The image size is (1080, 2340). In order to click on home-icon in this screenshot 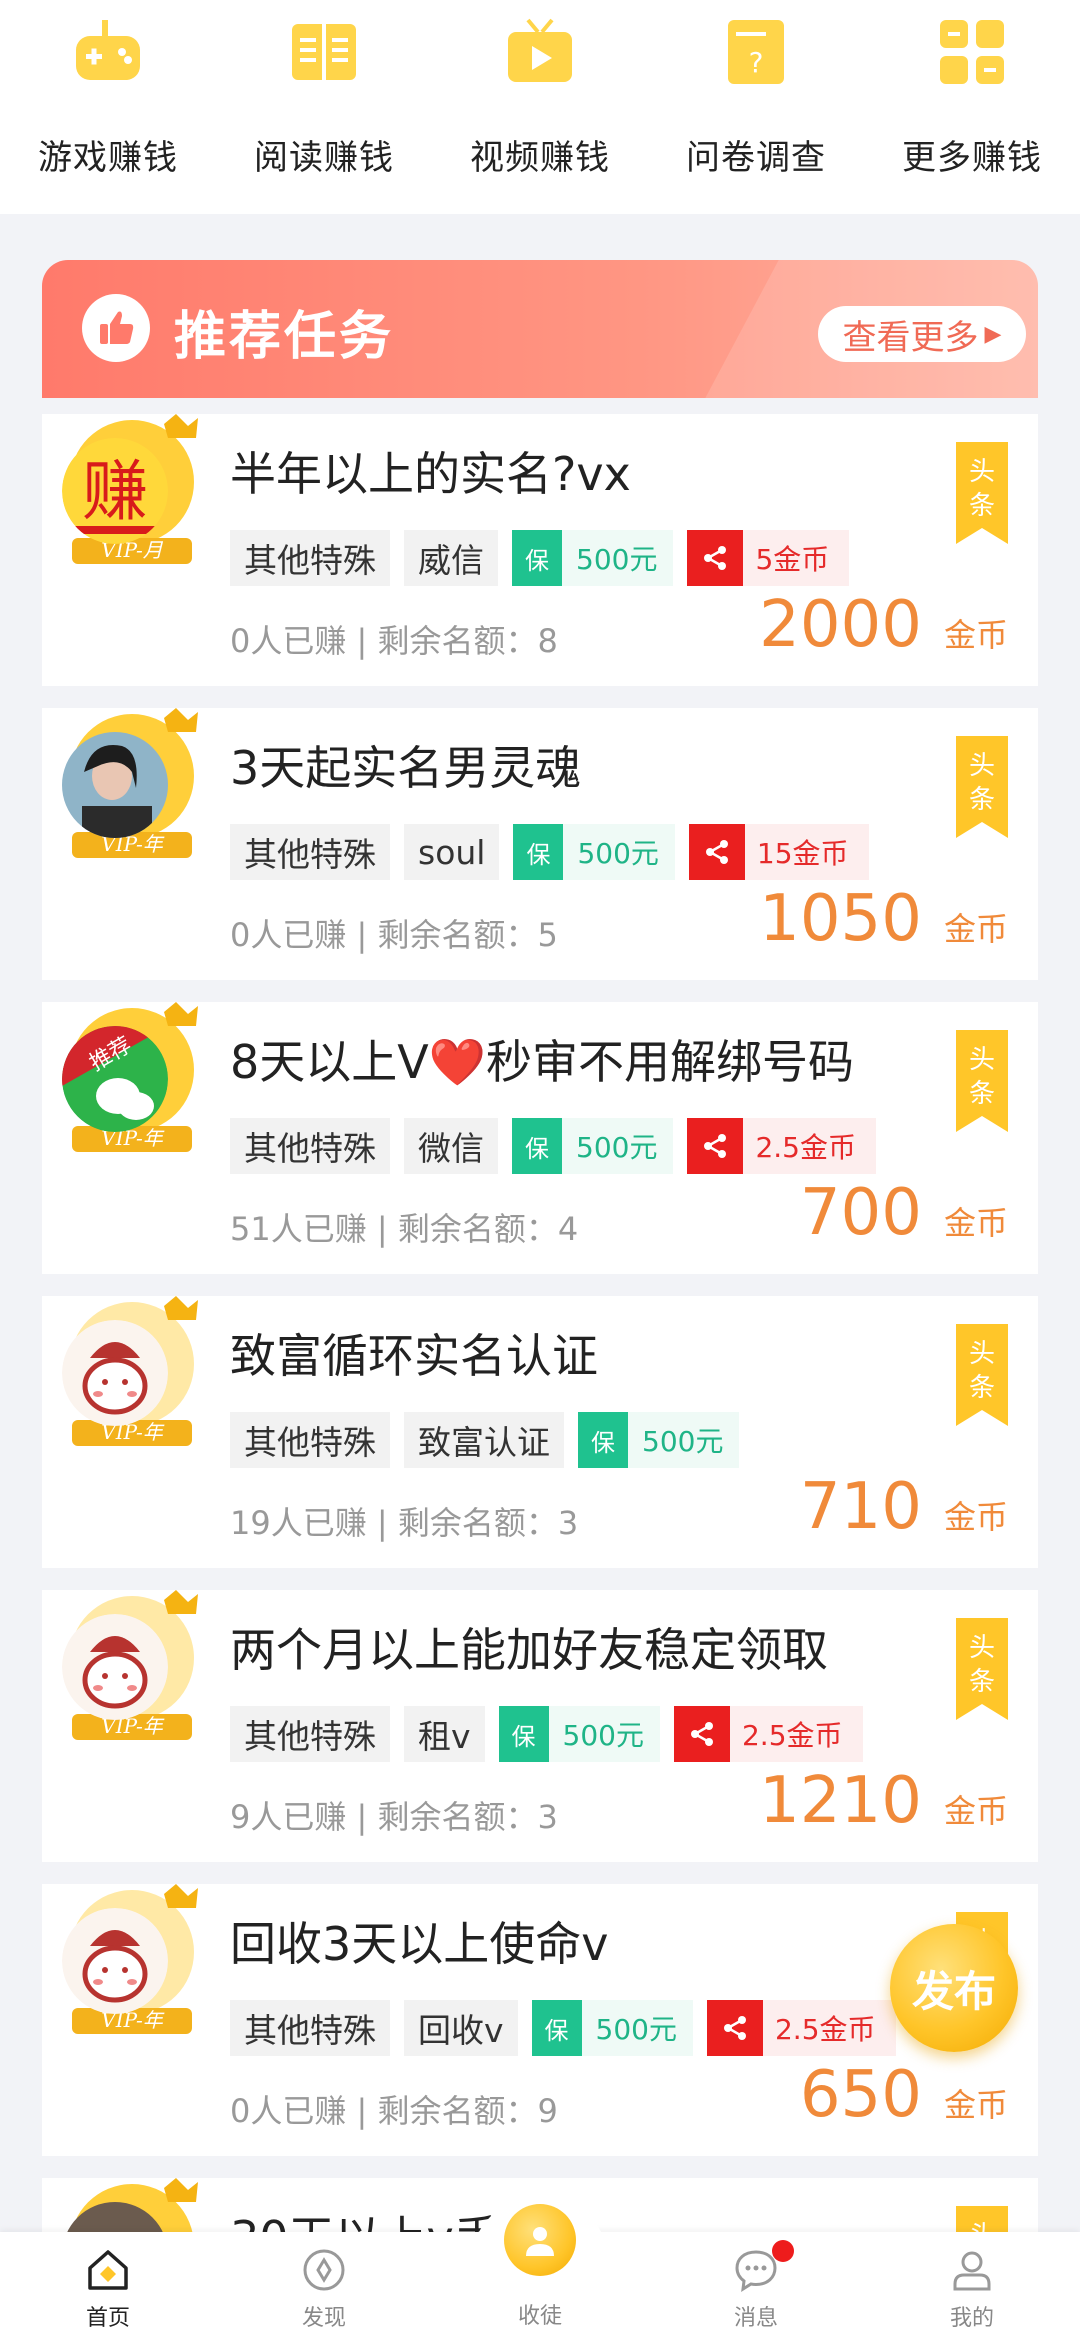, I will do `click(108, 2270)`.